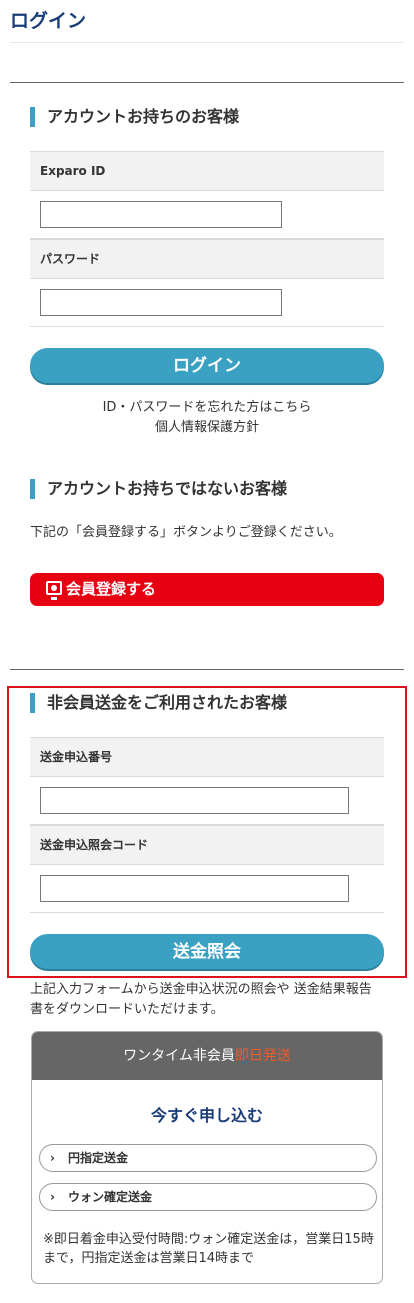 This screenshot has height=1303, width=414. I want to click on transfer-inquiry-button: 送金照会, so click(207, 951).